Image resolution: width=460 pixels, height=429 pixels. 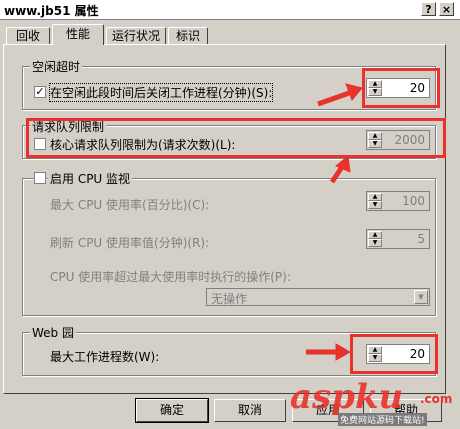 What do you see at coordinates (417, 354) in the screenshot?
I see `web-garden-value: 20` at bounding box center [417, 354].